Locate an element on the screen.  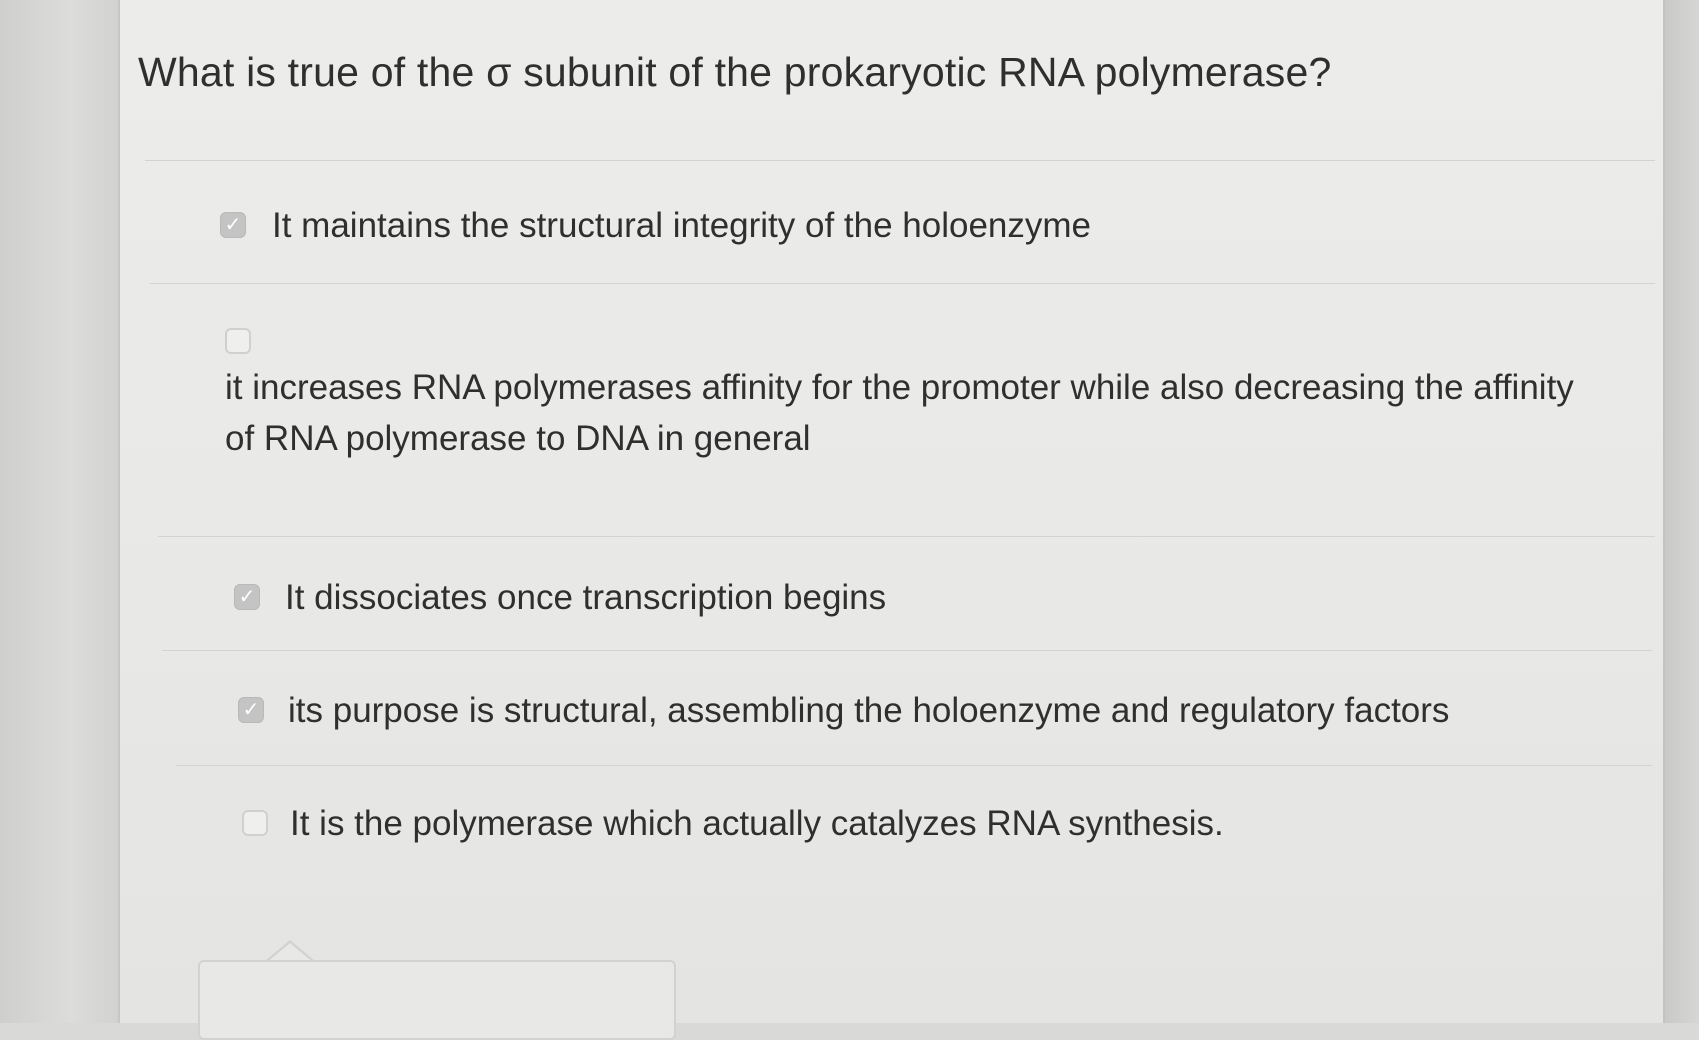
option-3-checkbox: ✓ is located at coordinates (247, 597).